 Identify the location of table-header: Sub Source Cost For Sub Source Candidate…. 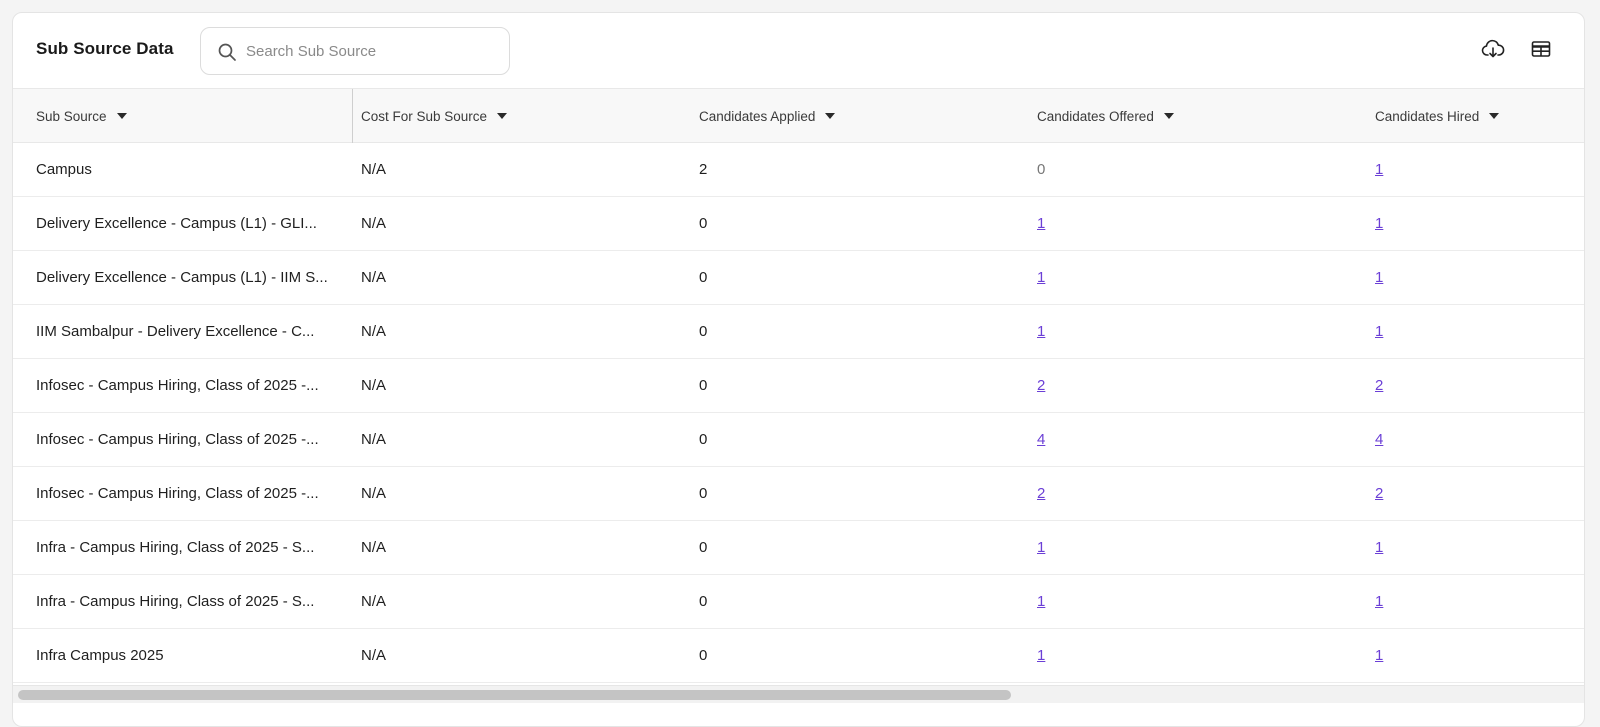
(798, 115).